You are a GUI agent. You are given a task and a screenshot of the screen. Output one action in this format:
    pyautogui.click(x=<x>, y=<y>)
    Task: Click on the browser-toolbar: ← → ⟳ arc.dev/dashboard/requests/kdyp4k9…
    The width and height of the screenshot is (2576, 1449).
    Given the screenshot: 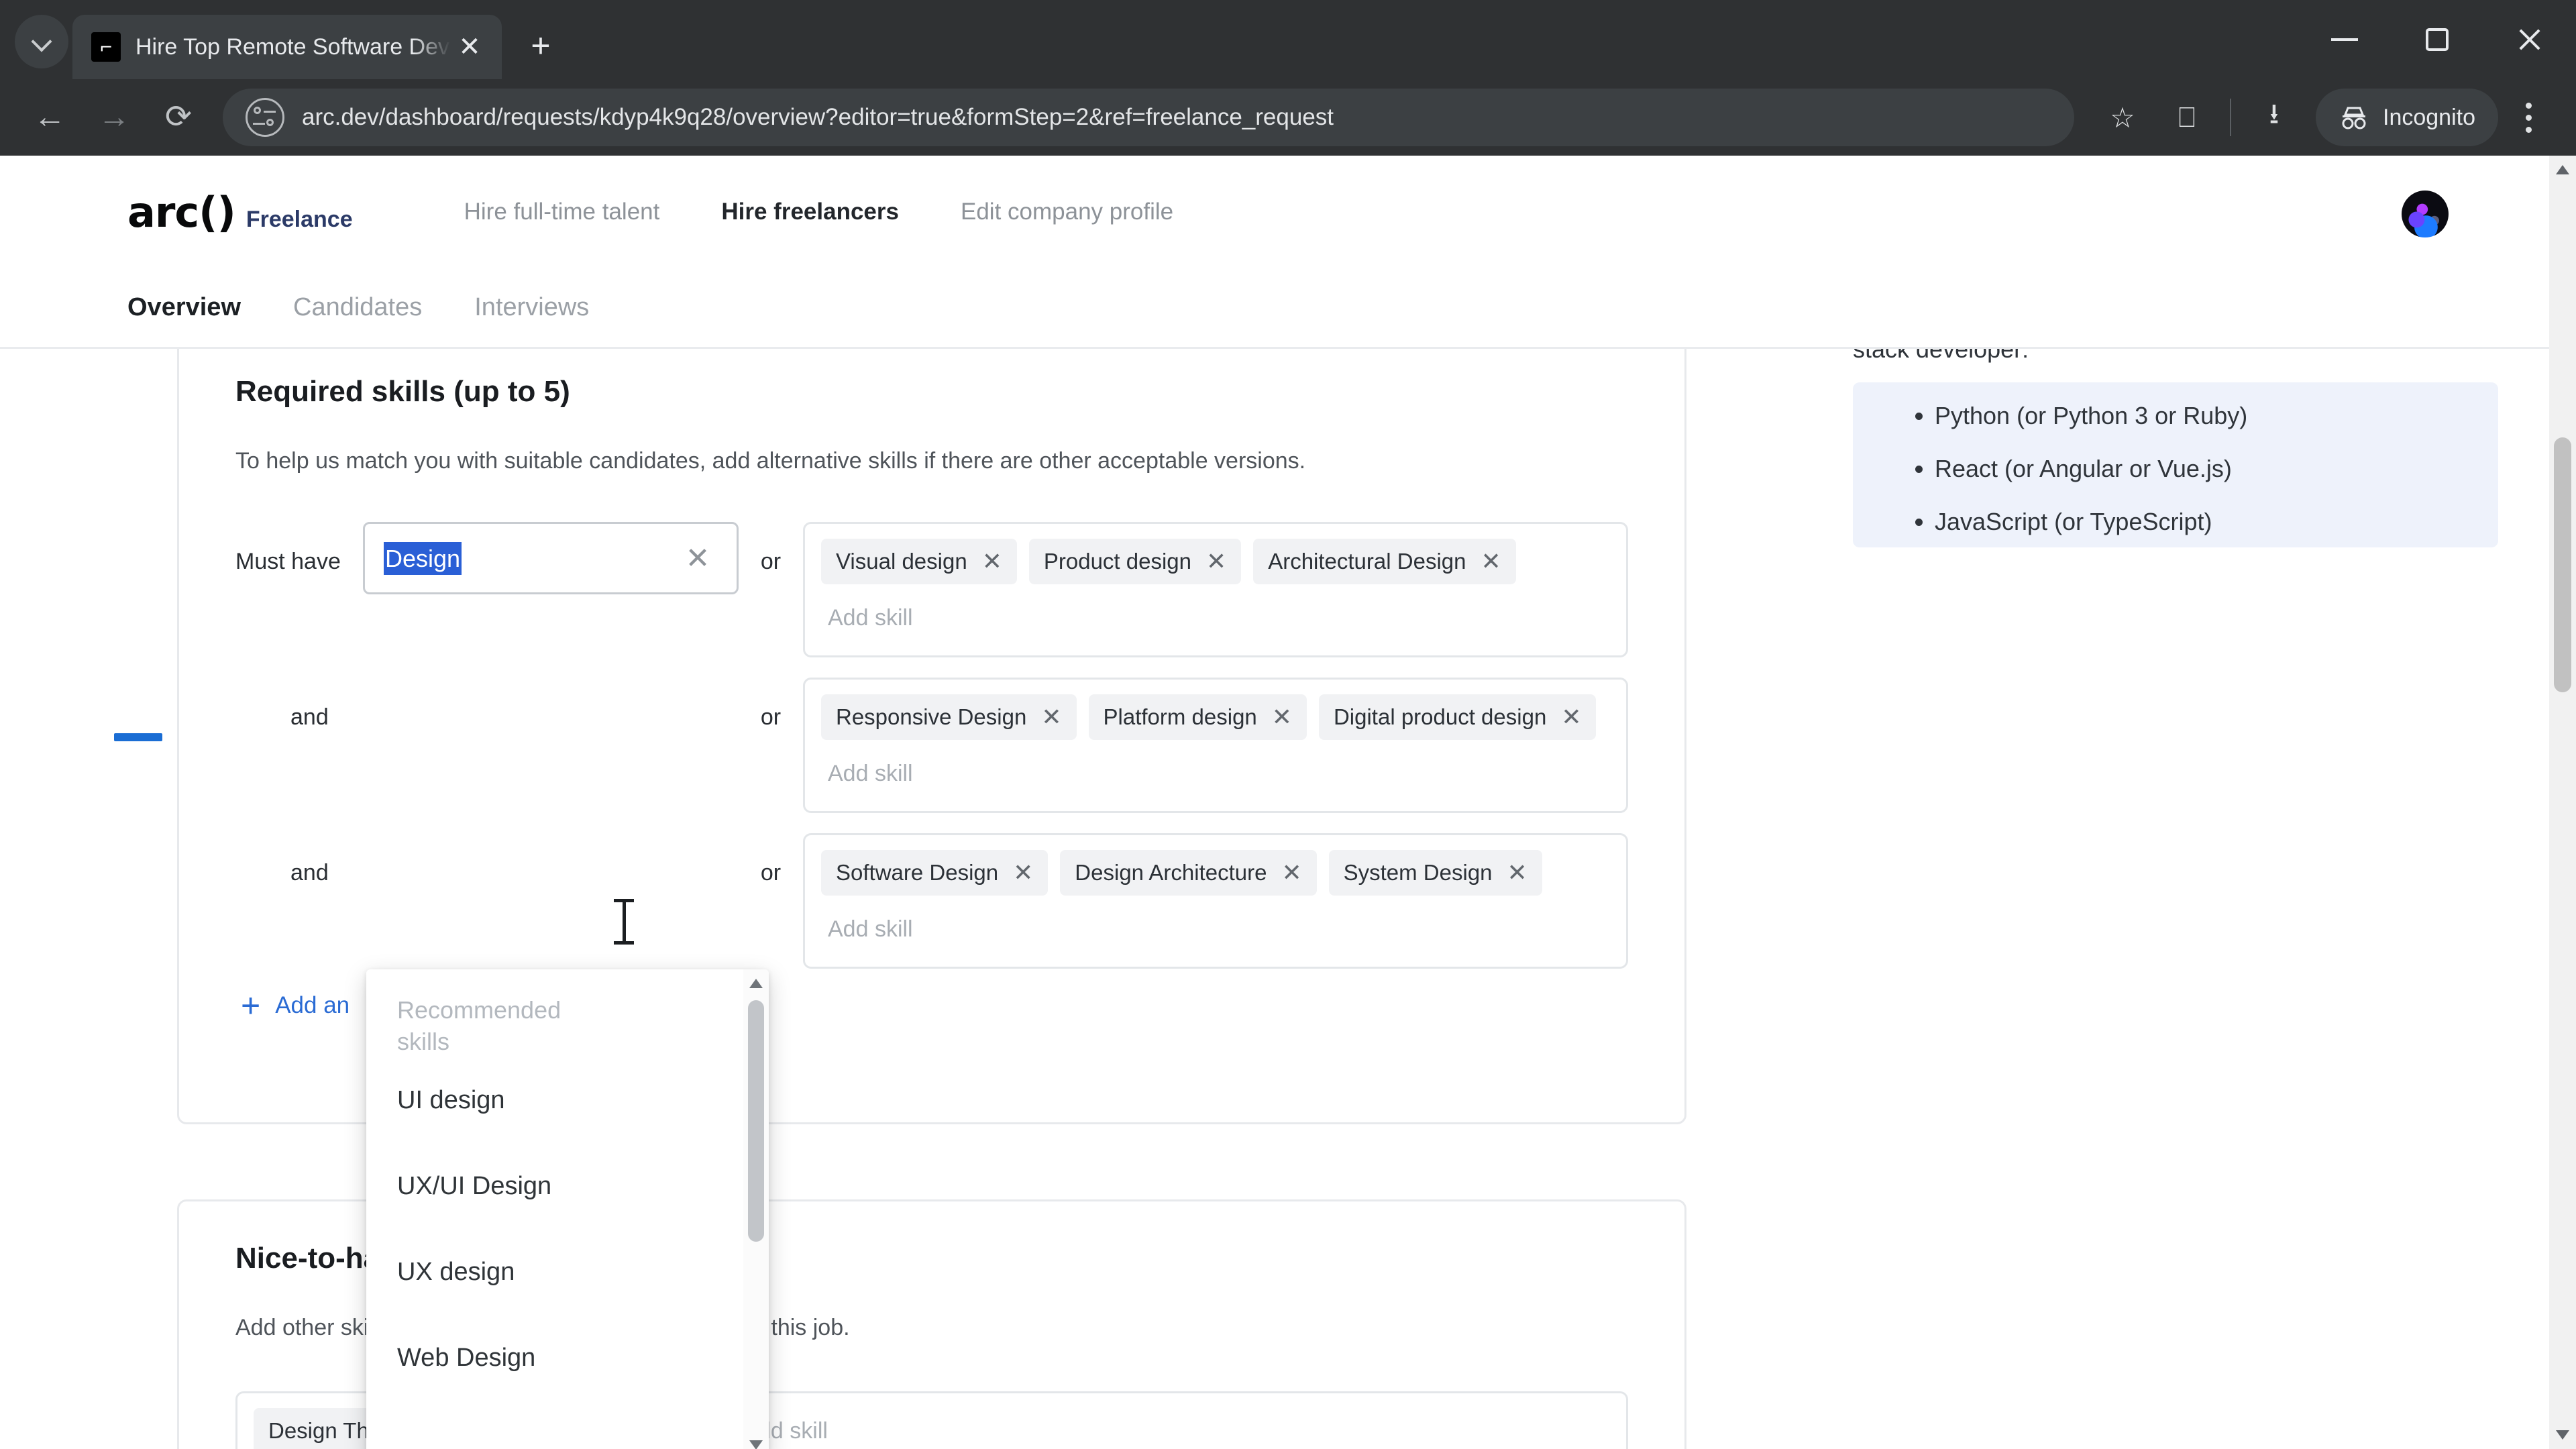 What is the action you would take?
    pyautogui.click(x=1288, y=117)
    